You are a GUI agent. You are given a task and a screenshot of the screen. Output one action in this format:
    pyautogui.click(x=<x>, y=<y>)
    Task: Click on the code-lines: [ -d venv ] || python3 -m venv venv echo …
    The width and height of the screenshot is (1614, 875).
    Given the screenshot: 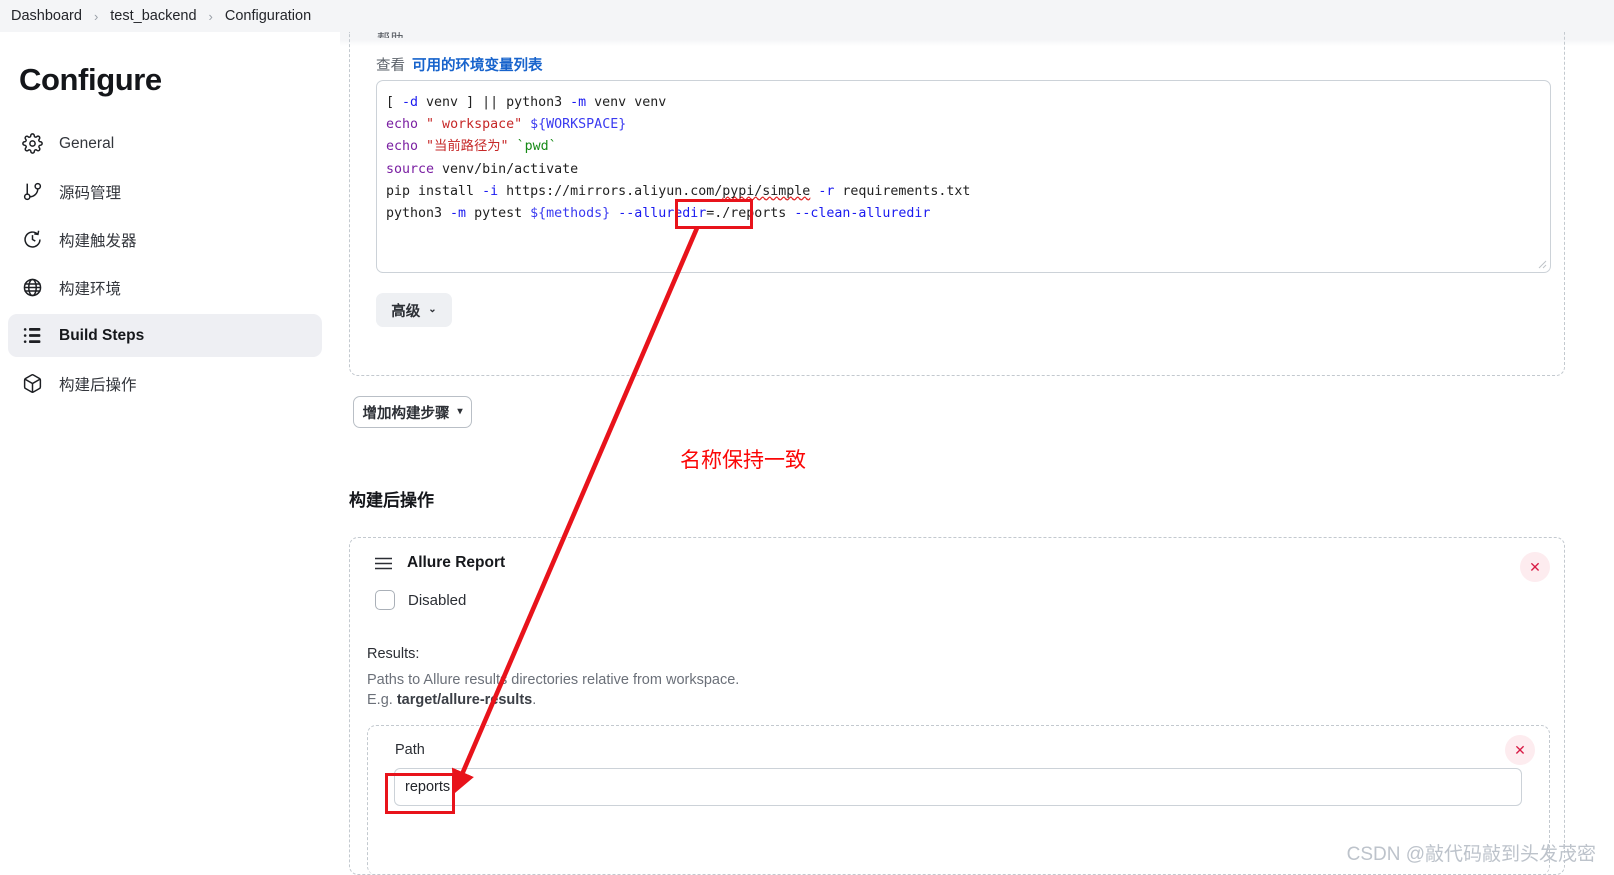 What is the action you would take?
    pyautogui.click(x=968, y=158)
    